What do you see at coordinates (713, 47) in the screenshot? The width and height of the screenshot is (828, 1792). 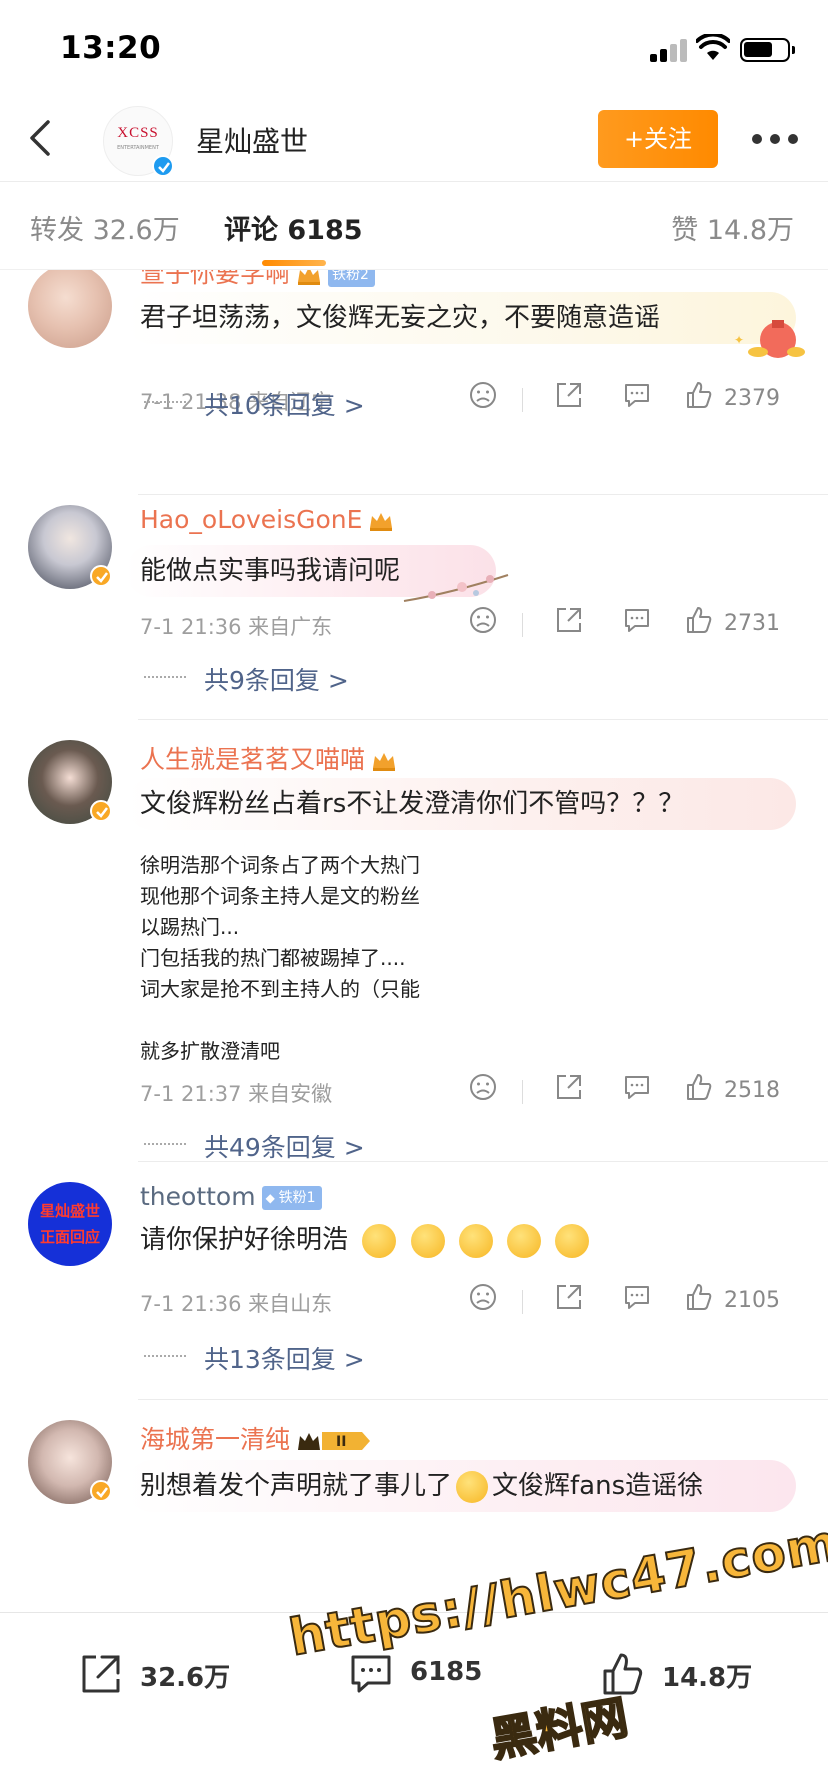 I see `wifi-icon` at bounding box center [713, 47].